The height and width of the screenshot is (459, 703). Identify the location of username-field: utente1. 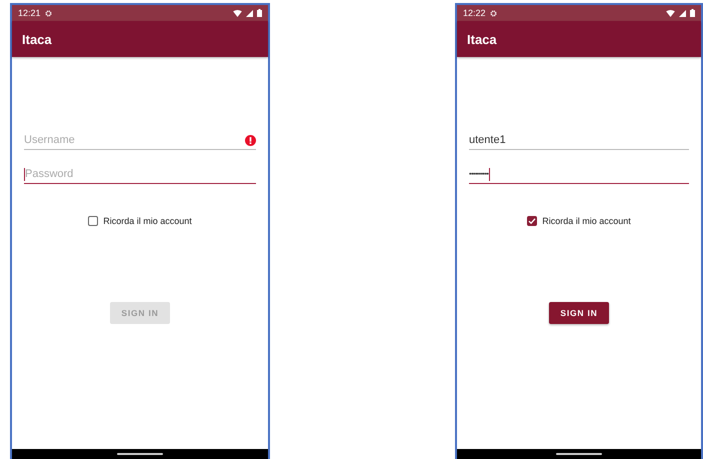
(579, 140).